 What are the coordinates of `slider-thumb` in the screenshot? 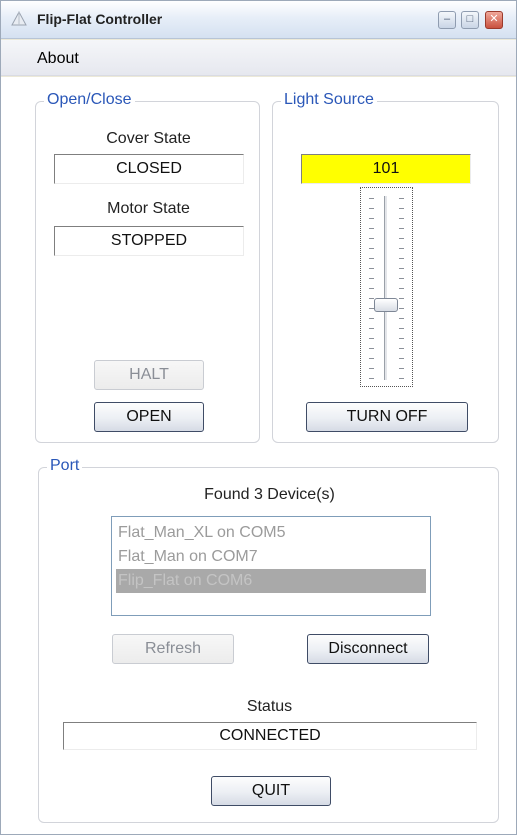 It's located at (386, 305).